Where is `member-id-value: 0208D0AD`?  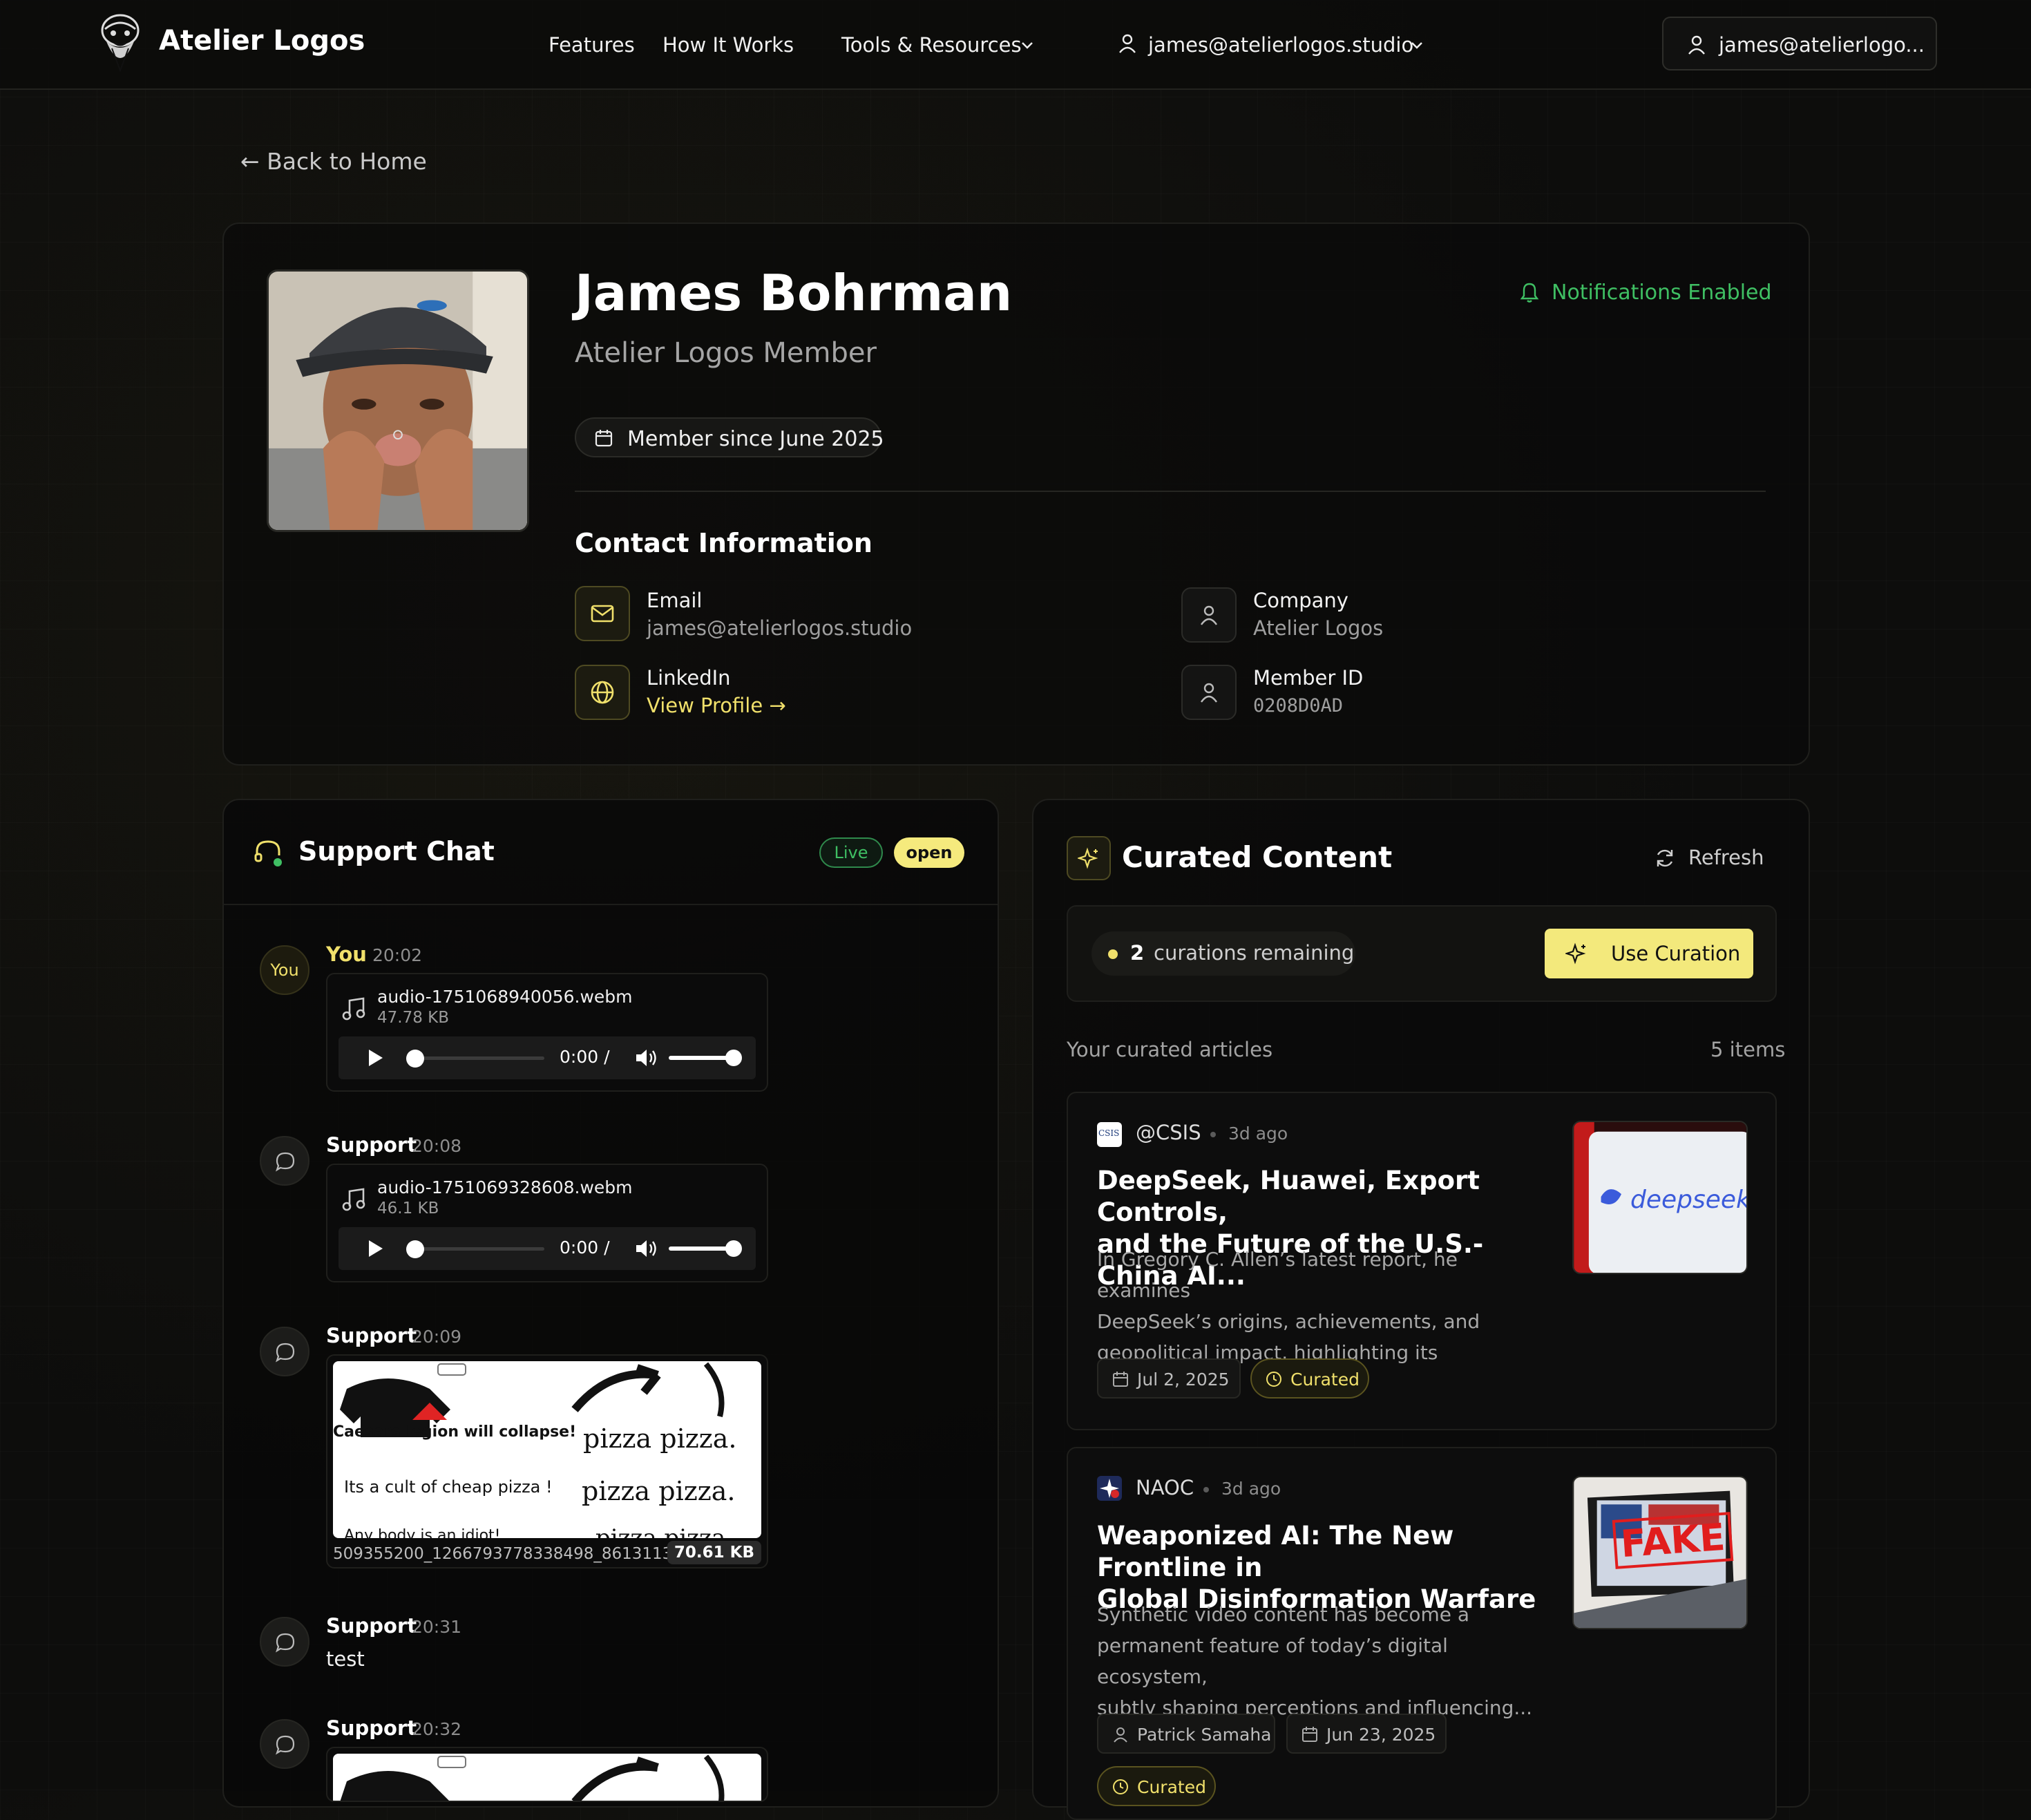
member-id-value: 0208D0AD is located at coordinates (1298, 706).